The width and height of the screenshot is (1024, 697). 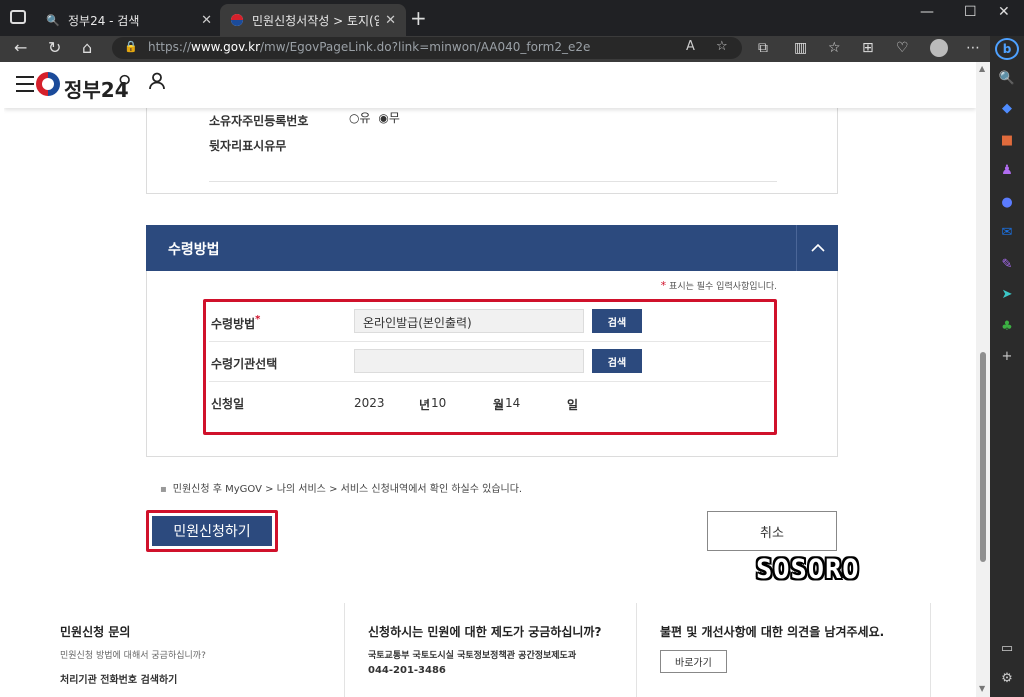 I want to click on sidebar-layout-icon: ▭, so click(x=1007, y=648).